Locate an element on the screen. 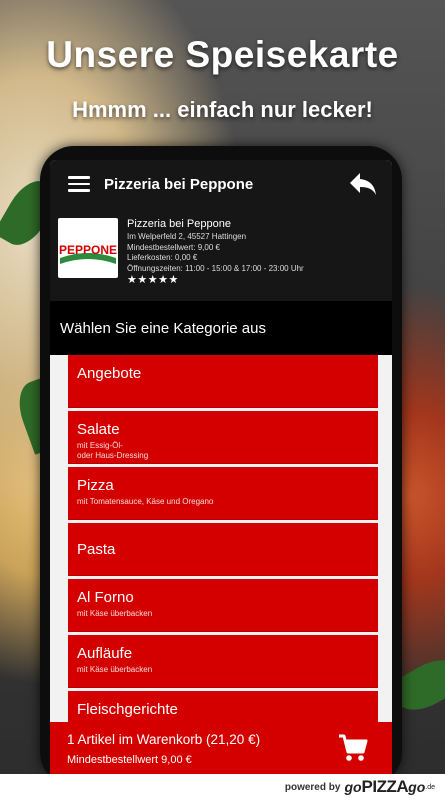 Image resolution: width=445 pixels, height=800 pixels. category-item-salate: Salate mit Essig-Öl- oder Haus-Dressing is located at coordinates (223, 437).